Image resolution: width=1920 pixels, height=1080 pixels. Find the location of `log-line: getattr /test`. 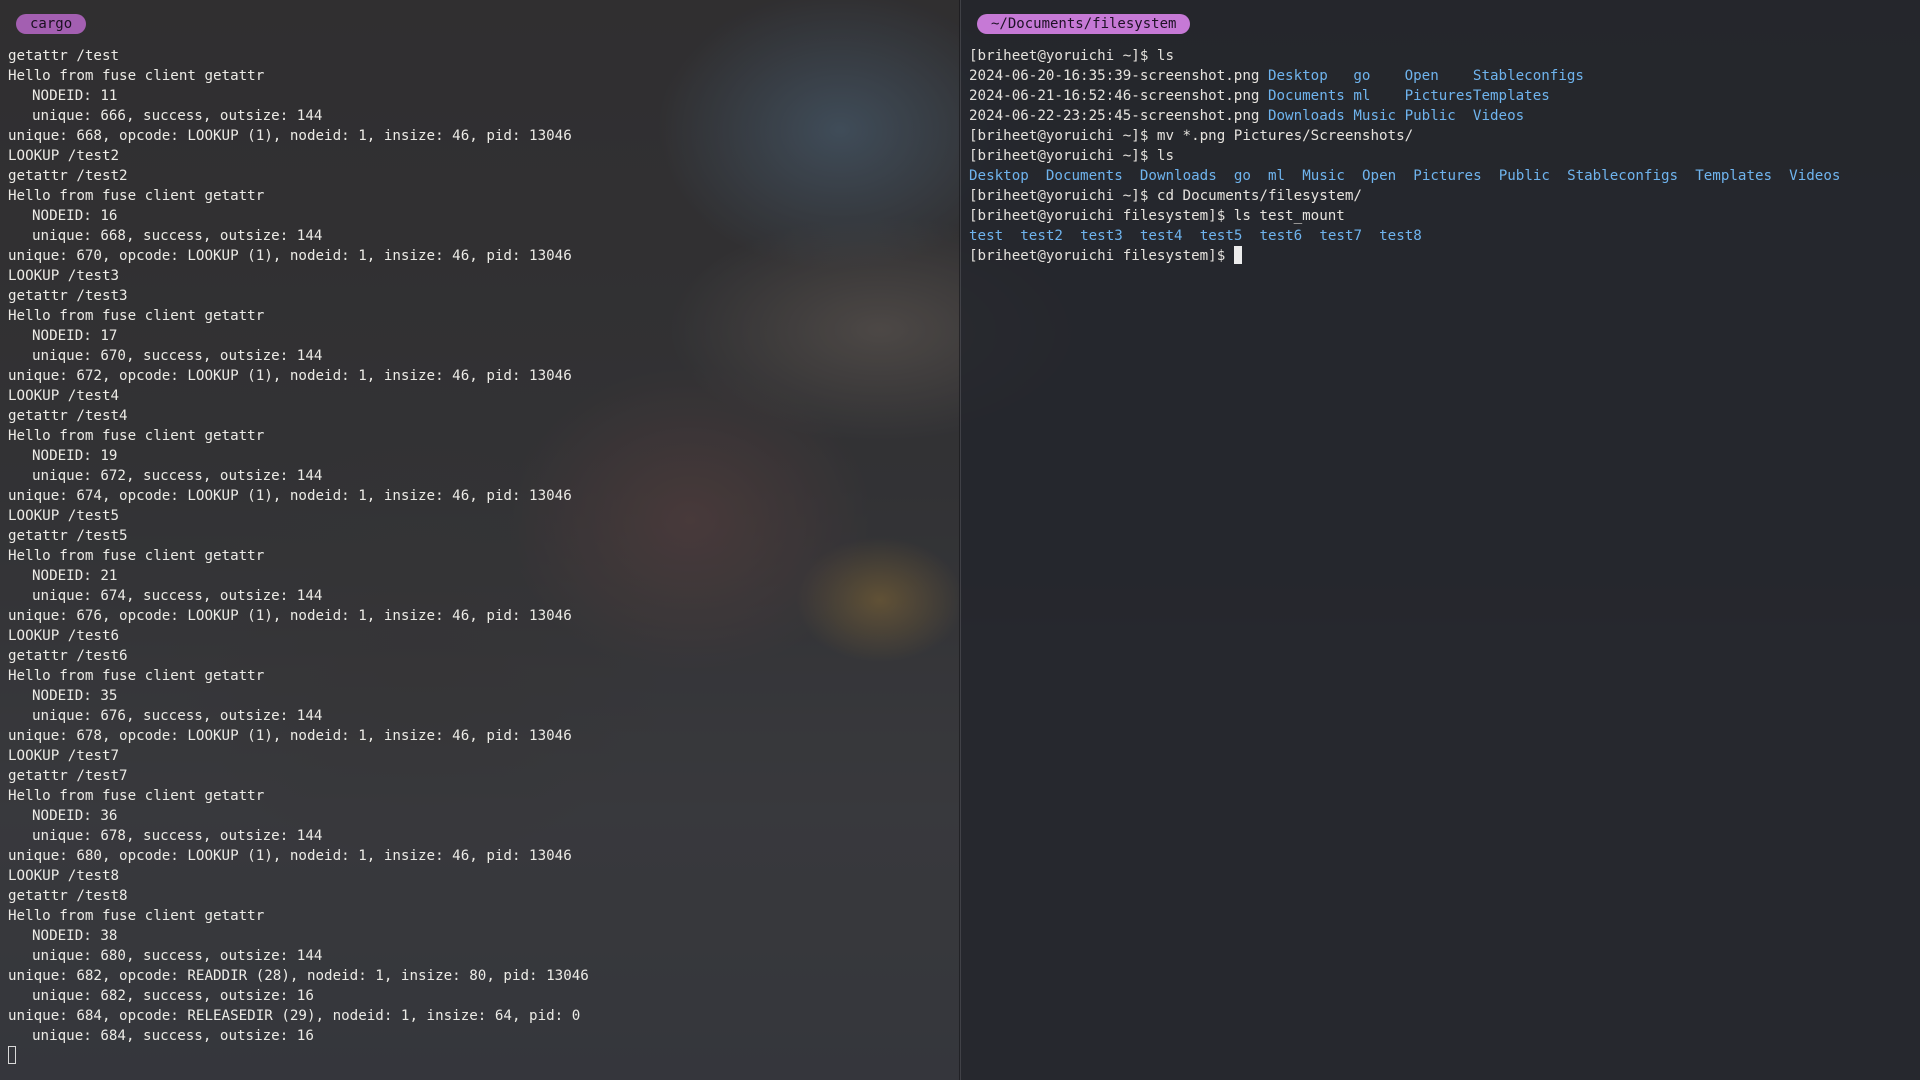

log-line: getattr /test is located at coordinates (64, 56).